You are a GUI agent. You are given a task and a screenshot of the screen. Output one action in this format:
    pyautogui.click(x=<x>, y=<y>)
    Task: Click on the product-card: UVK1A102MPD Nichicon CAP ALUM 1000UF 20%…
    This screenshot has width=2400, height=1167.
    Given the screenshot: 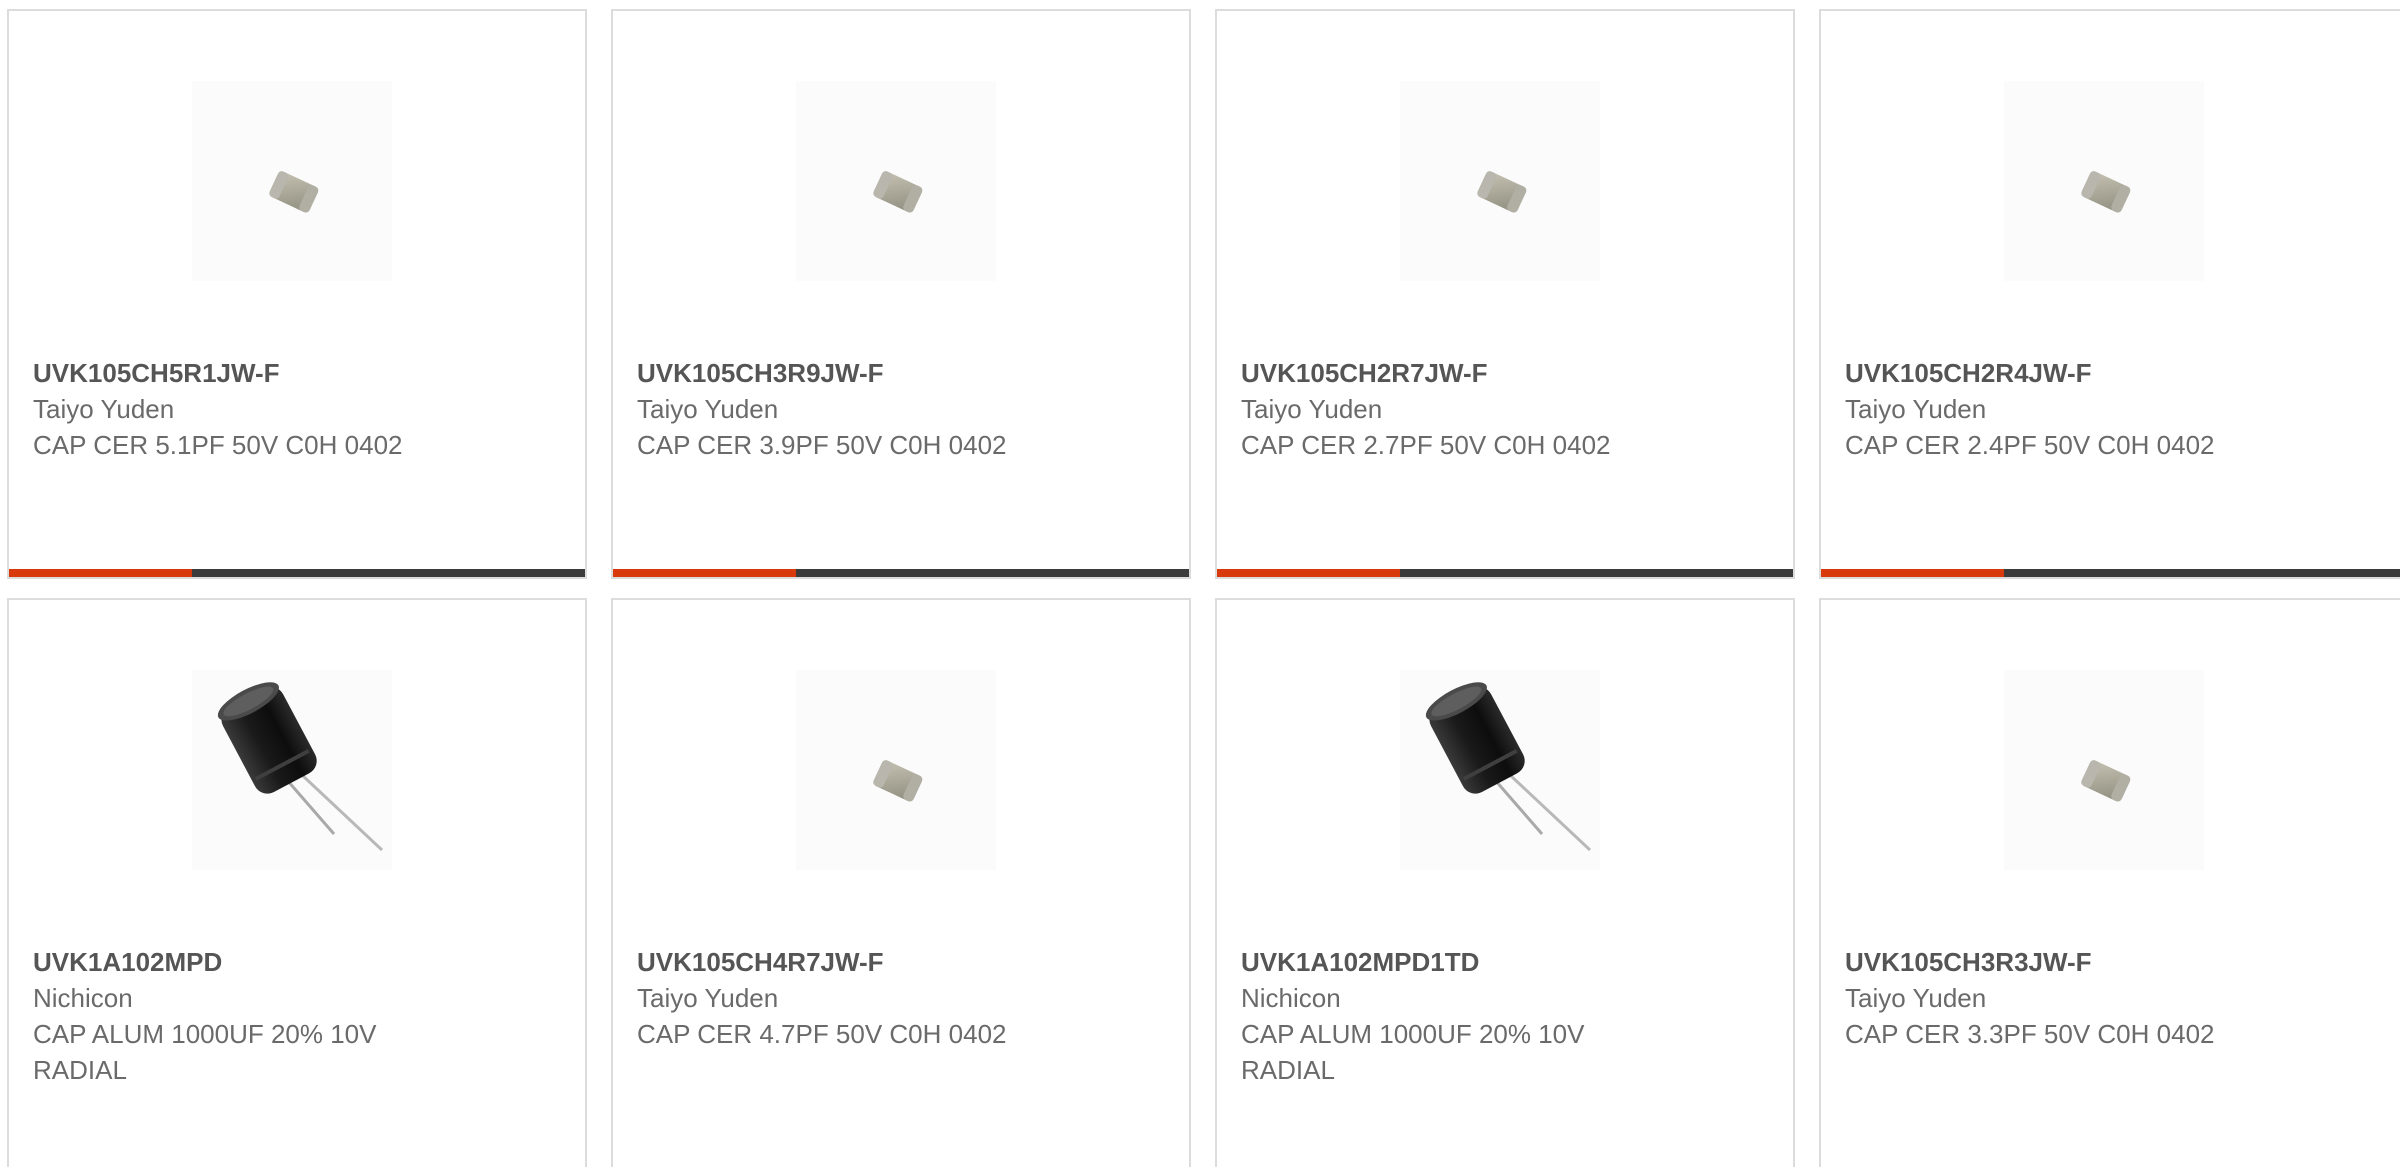 What is the action you would take?
    pyautogui.click(x=297, y=882)
    